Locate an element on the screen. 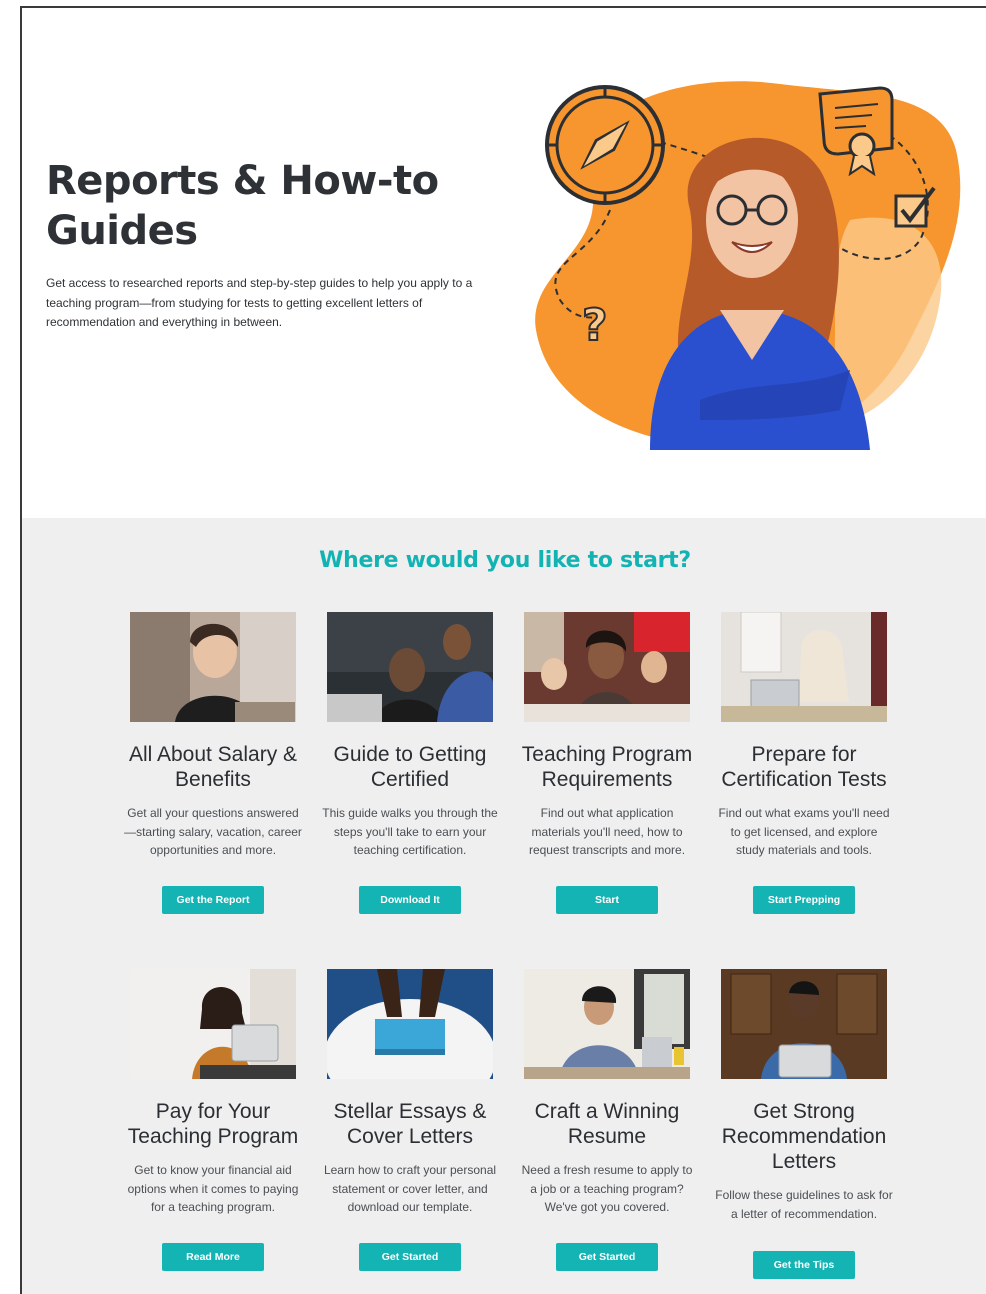 Image resolution: width=986 pixels, height=1294 pixels. get-started-essays-button: Get Started is located at coordinates (410, 1257).